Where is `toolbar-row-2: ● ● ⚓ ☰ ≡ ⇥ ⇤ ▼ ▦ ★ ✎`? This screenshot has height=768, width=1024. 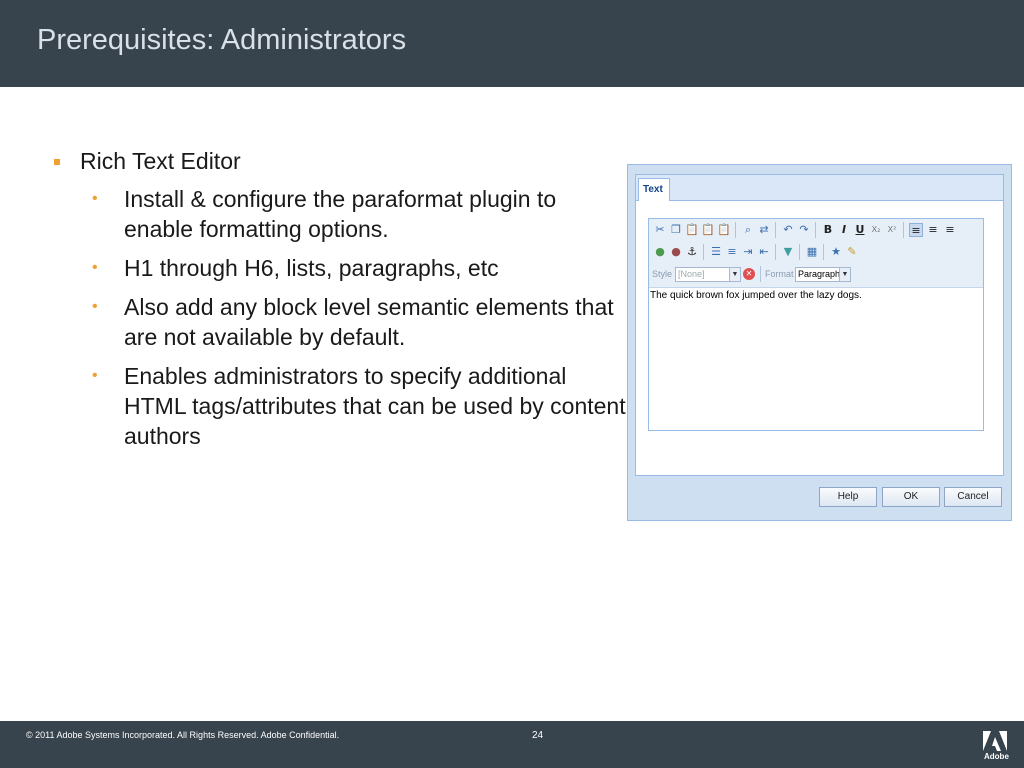 toolbar-row-2: ● ● ⚓ ☰ ≡ ⇥ ⇤ ▼ ▦ ★ ✎ is located at coordinates (816, 252).